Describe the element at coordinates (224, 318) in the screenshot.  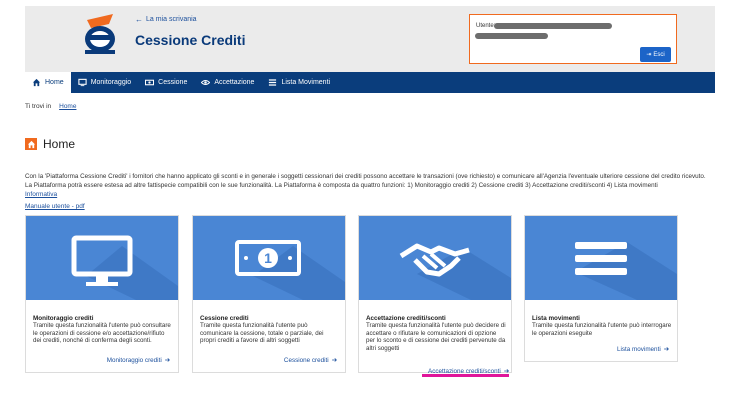
I see `card-title: Cessione crediti` at that location.